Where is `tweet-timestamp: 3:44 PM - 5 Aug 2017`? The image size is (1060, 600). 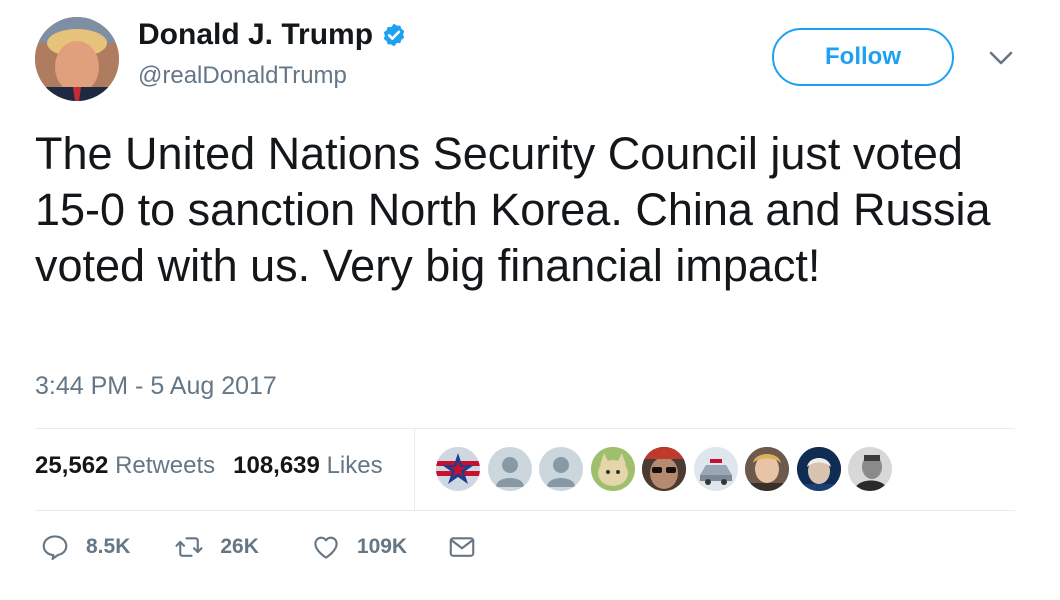
tweet-timestamp: 3:44 PM - 5 Aug 2017 is located at coordinates (156, 386).